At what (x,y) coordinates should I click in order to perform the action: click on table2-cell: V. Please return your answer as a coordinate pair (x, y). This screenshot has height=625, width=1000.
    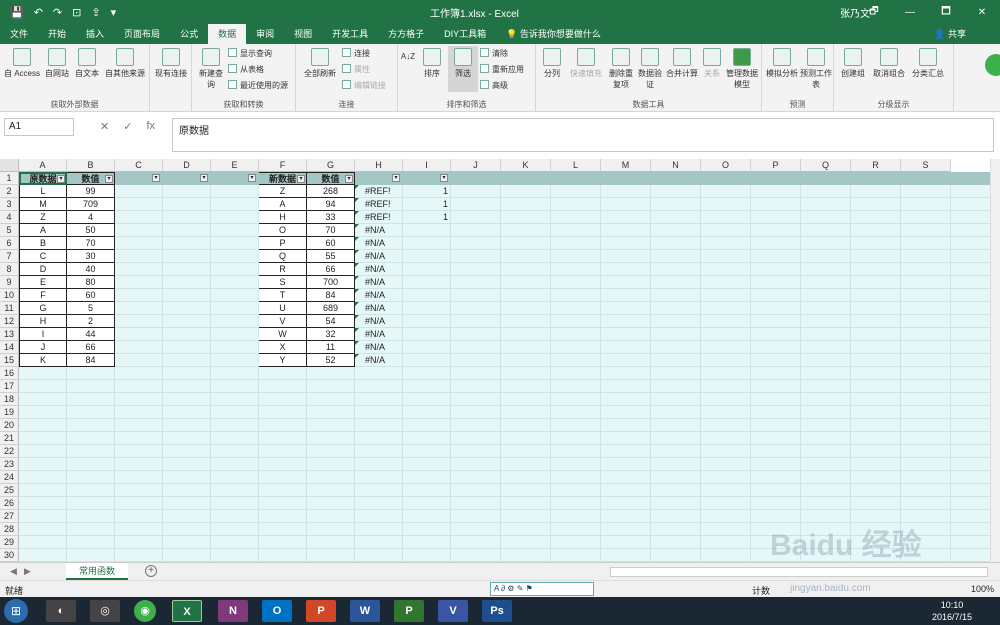
    Looking at the image, I should click on (283, 321).